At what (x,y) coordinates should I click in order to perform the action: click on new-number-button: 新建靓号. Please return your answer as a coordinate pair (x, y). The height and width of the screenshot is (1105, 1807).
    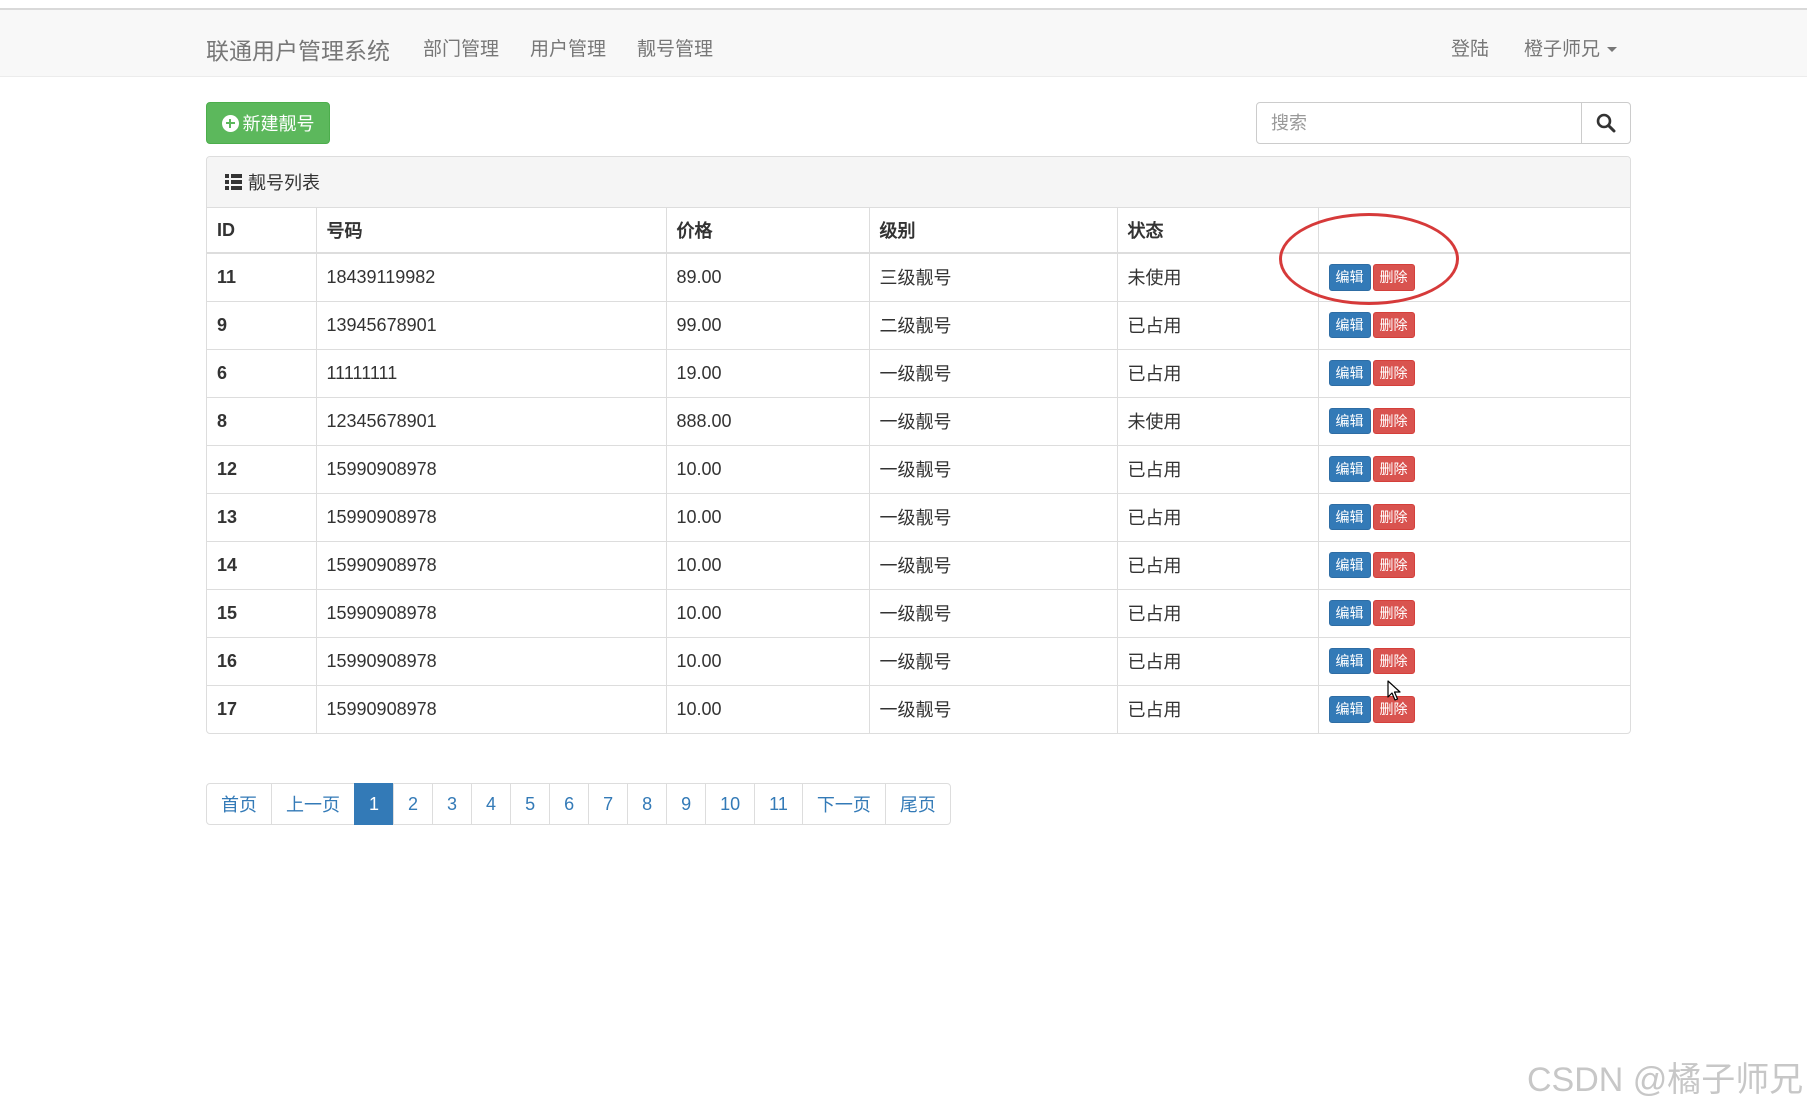
    Looking at the image, I should click on (268, 123).